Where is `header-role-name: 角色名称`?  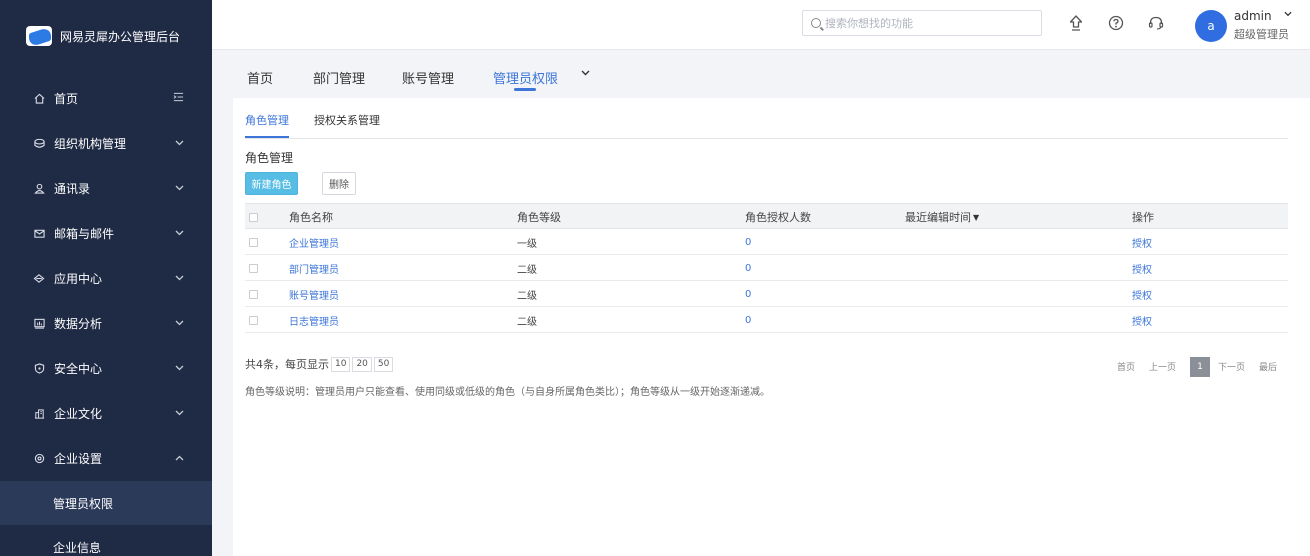 header-role-name: 角色名称 is located at coordinates (311, 217).